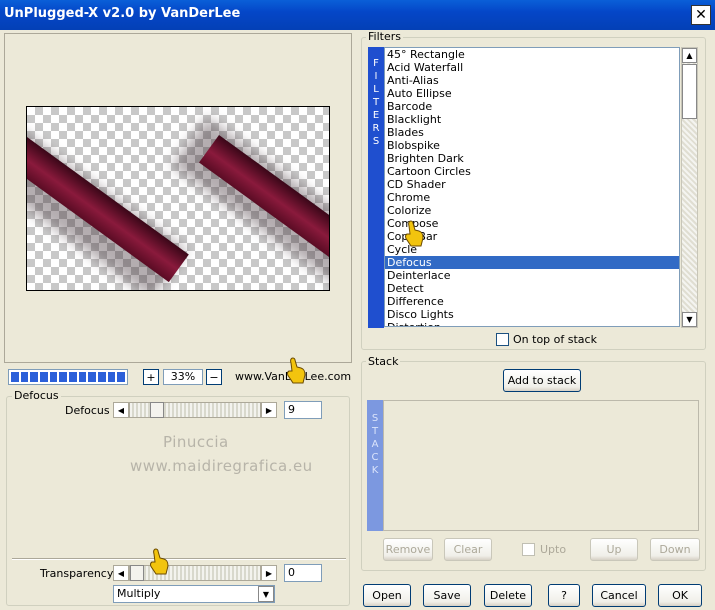 The image size is (715, 610). I want to click on progress-bar, so click(68, 377).